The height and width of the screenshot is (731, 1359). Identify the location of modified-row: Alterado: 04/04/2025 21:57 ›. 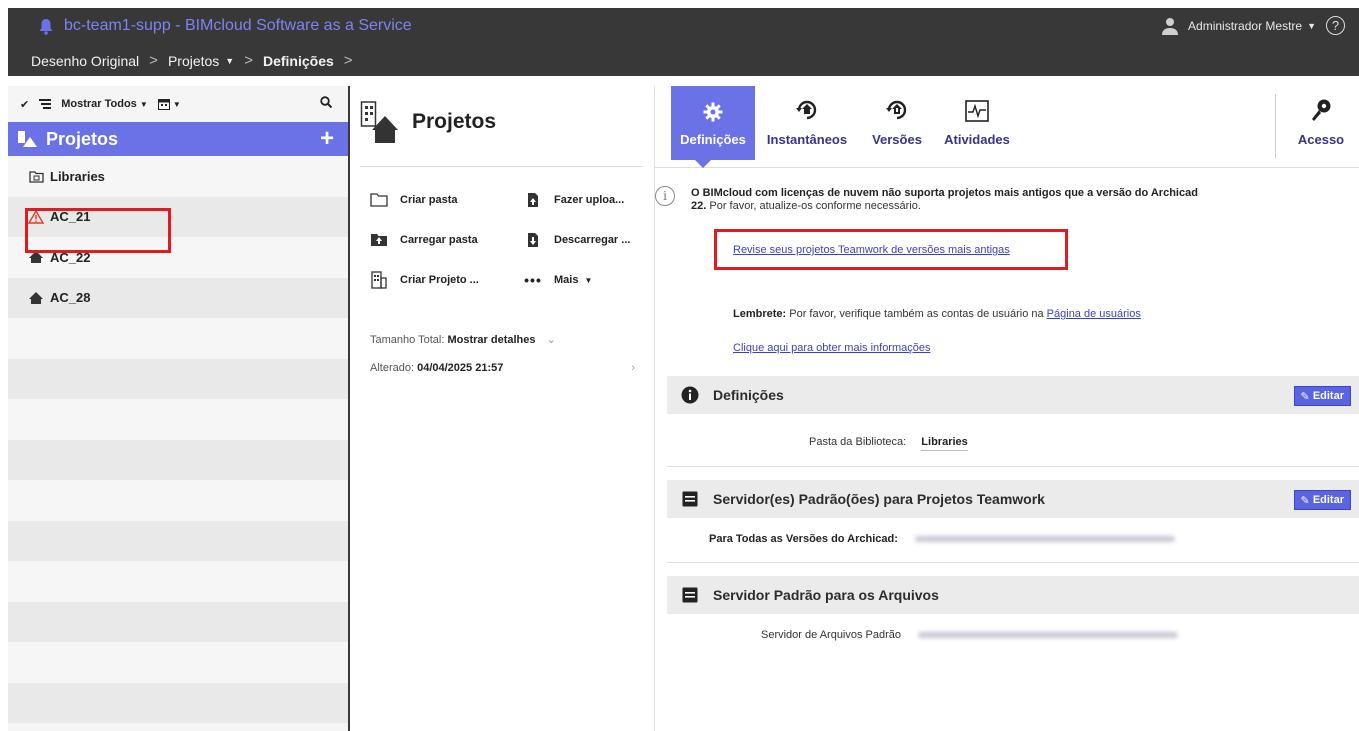
(502, 368).